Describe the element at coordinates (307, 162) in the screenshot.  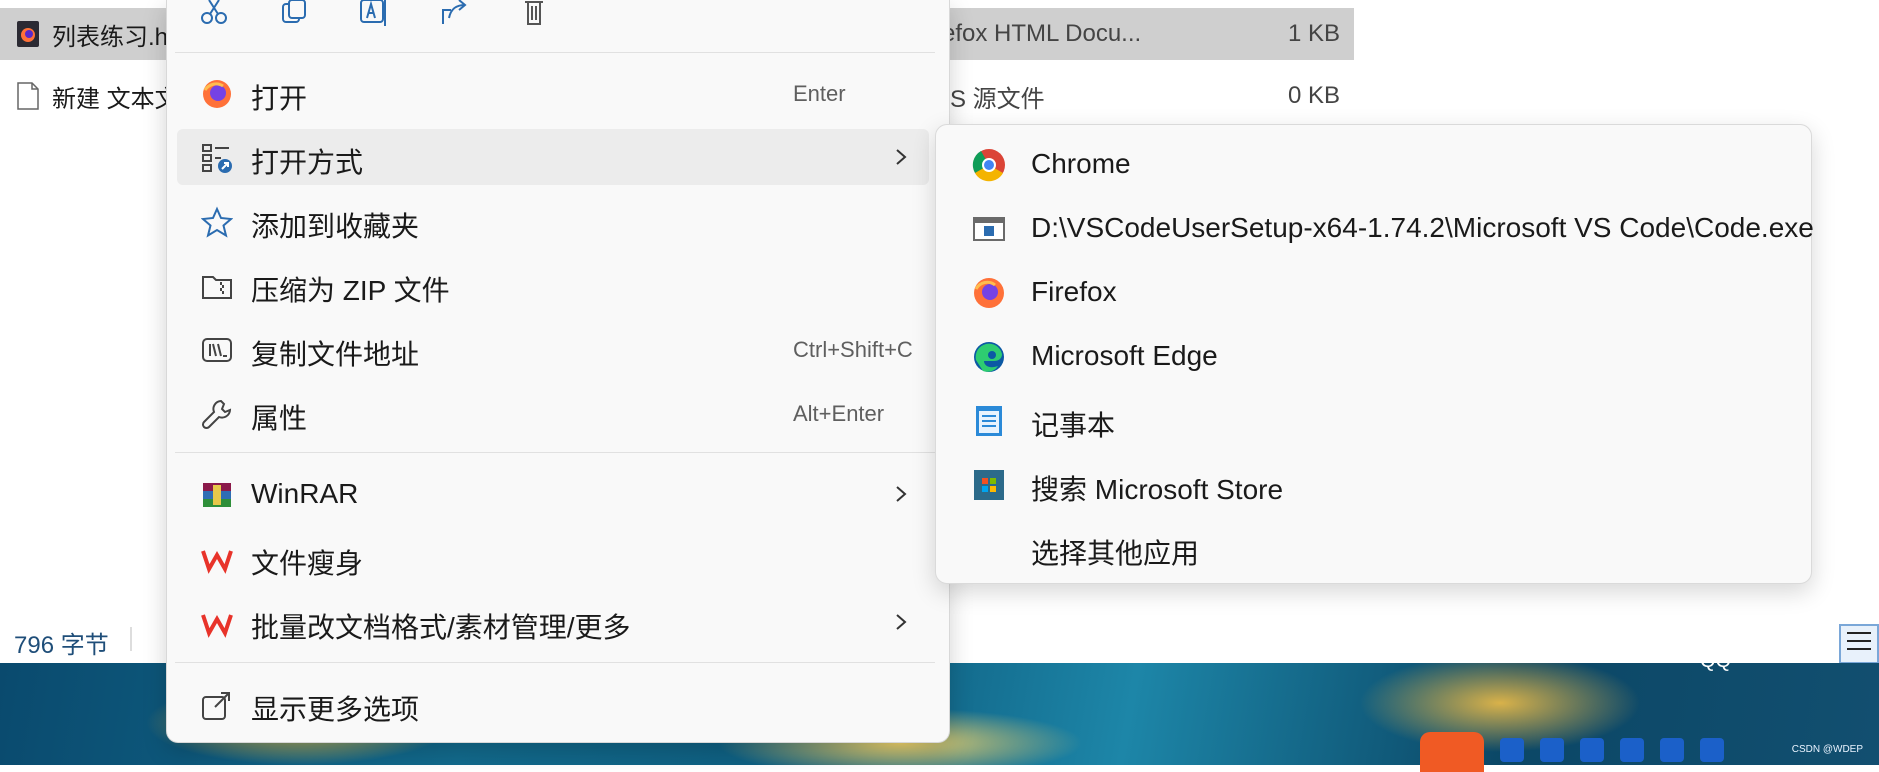
I see `menu-item-label: 打开方式` at that location.